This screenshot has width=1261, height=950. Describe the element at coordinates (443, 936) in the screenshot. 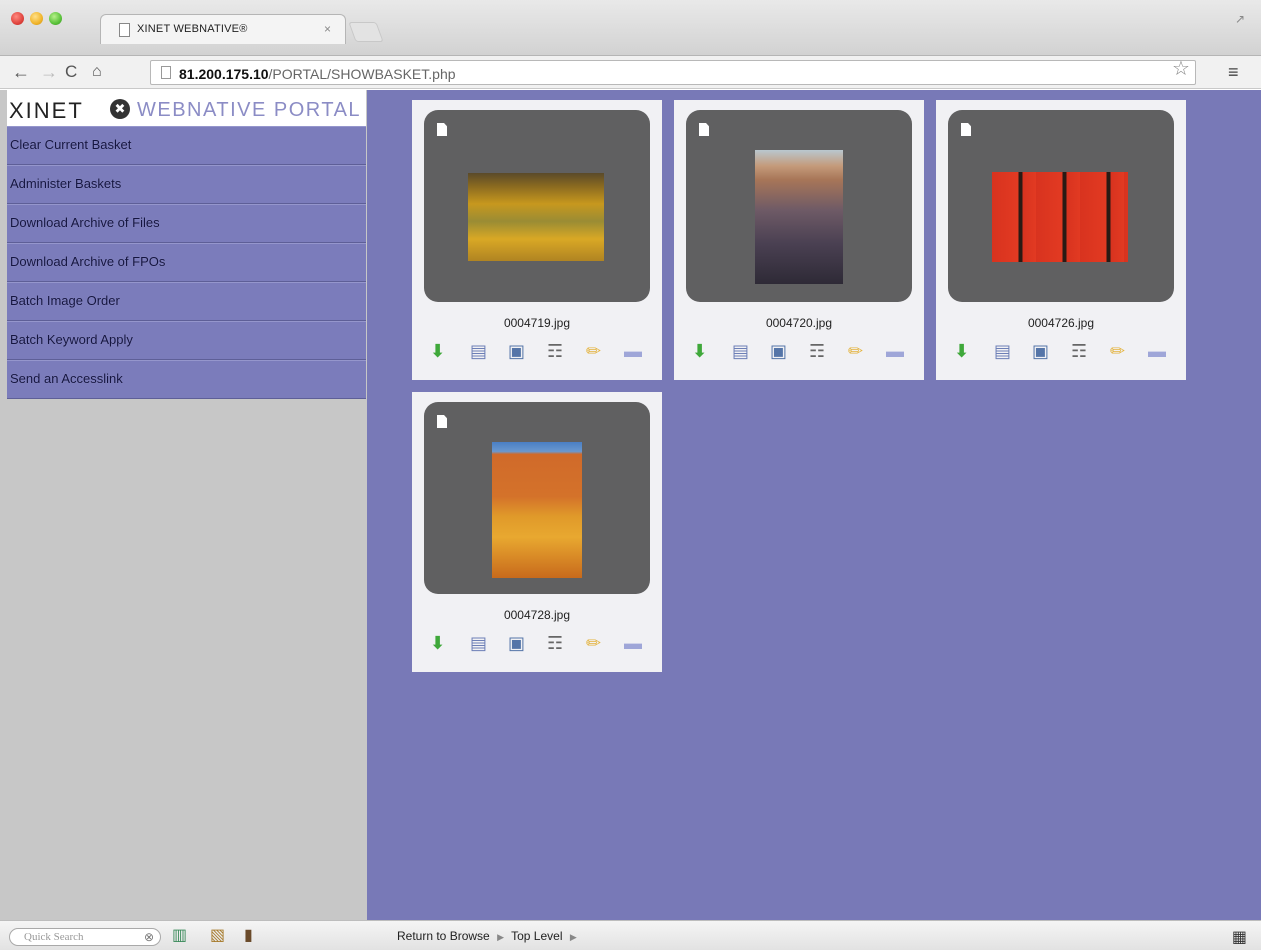

I see `return-to-browse-link: Return to Browse` at that location.